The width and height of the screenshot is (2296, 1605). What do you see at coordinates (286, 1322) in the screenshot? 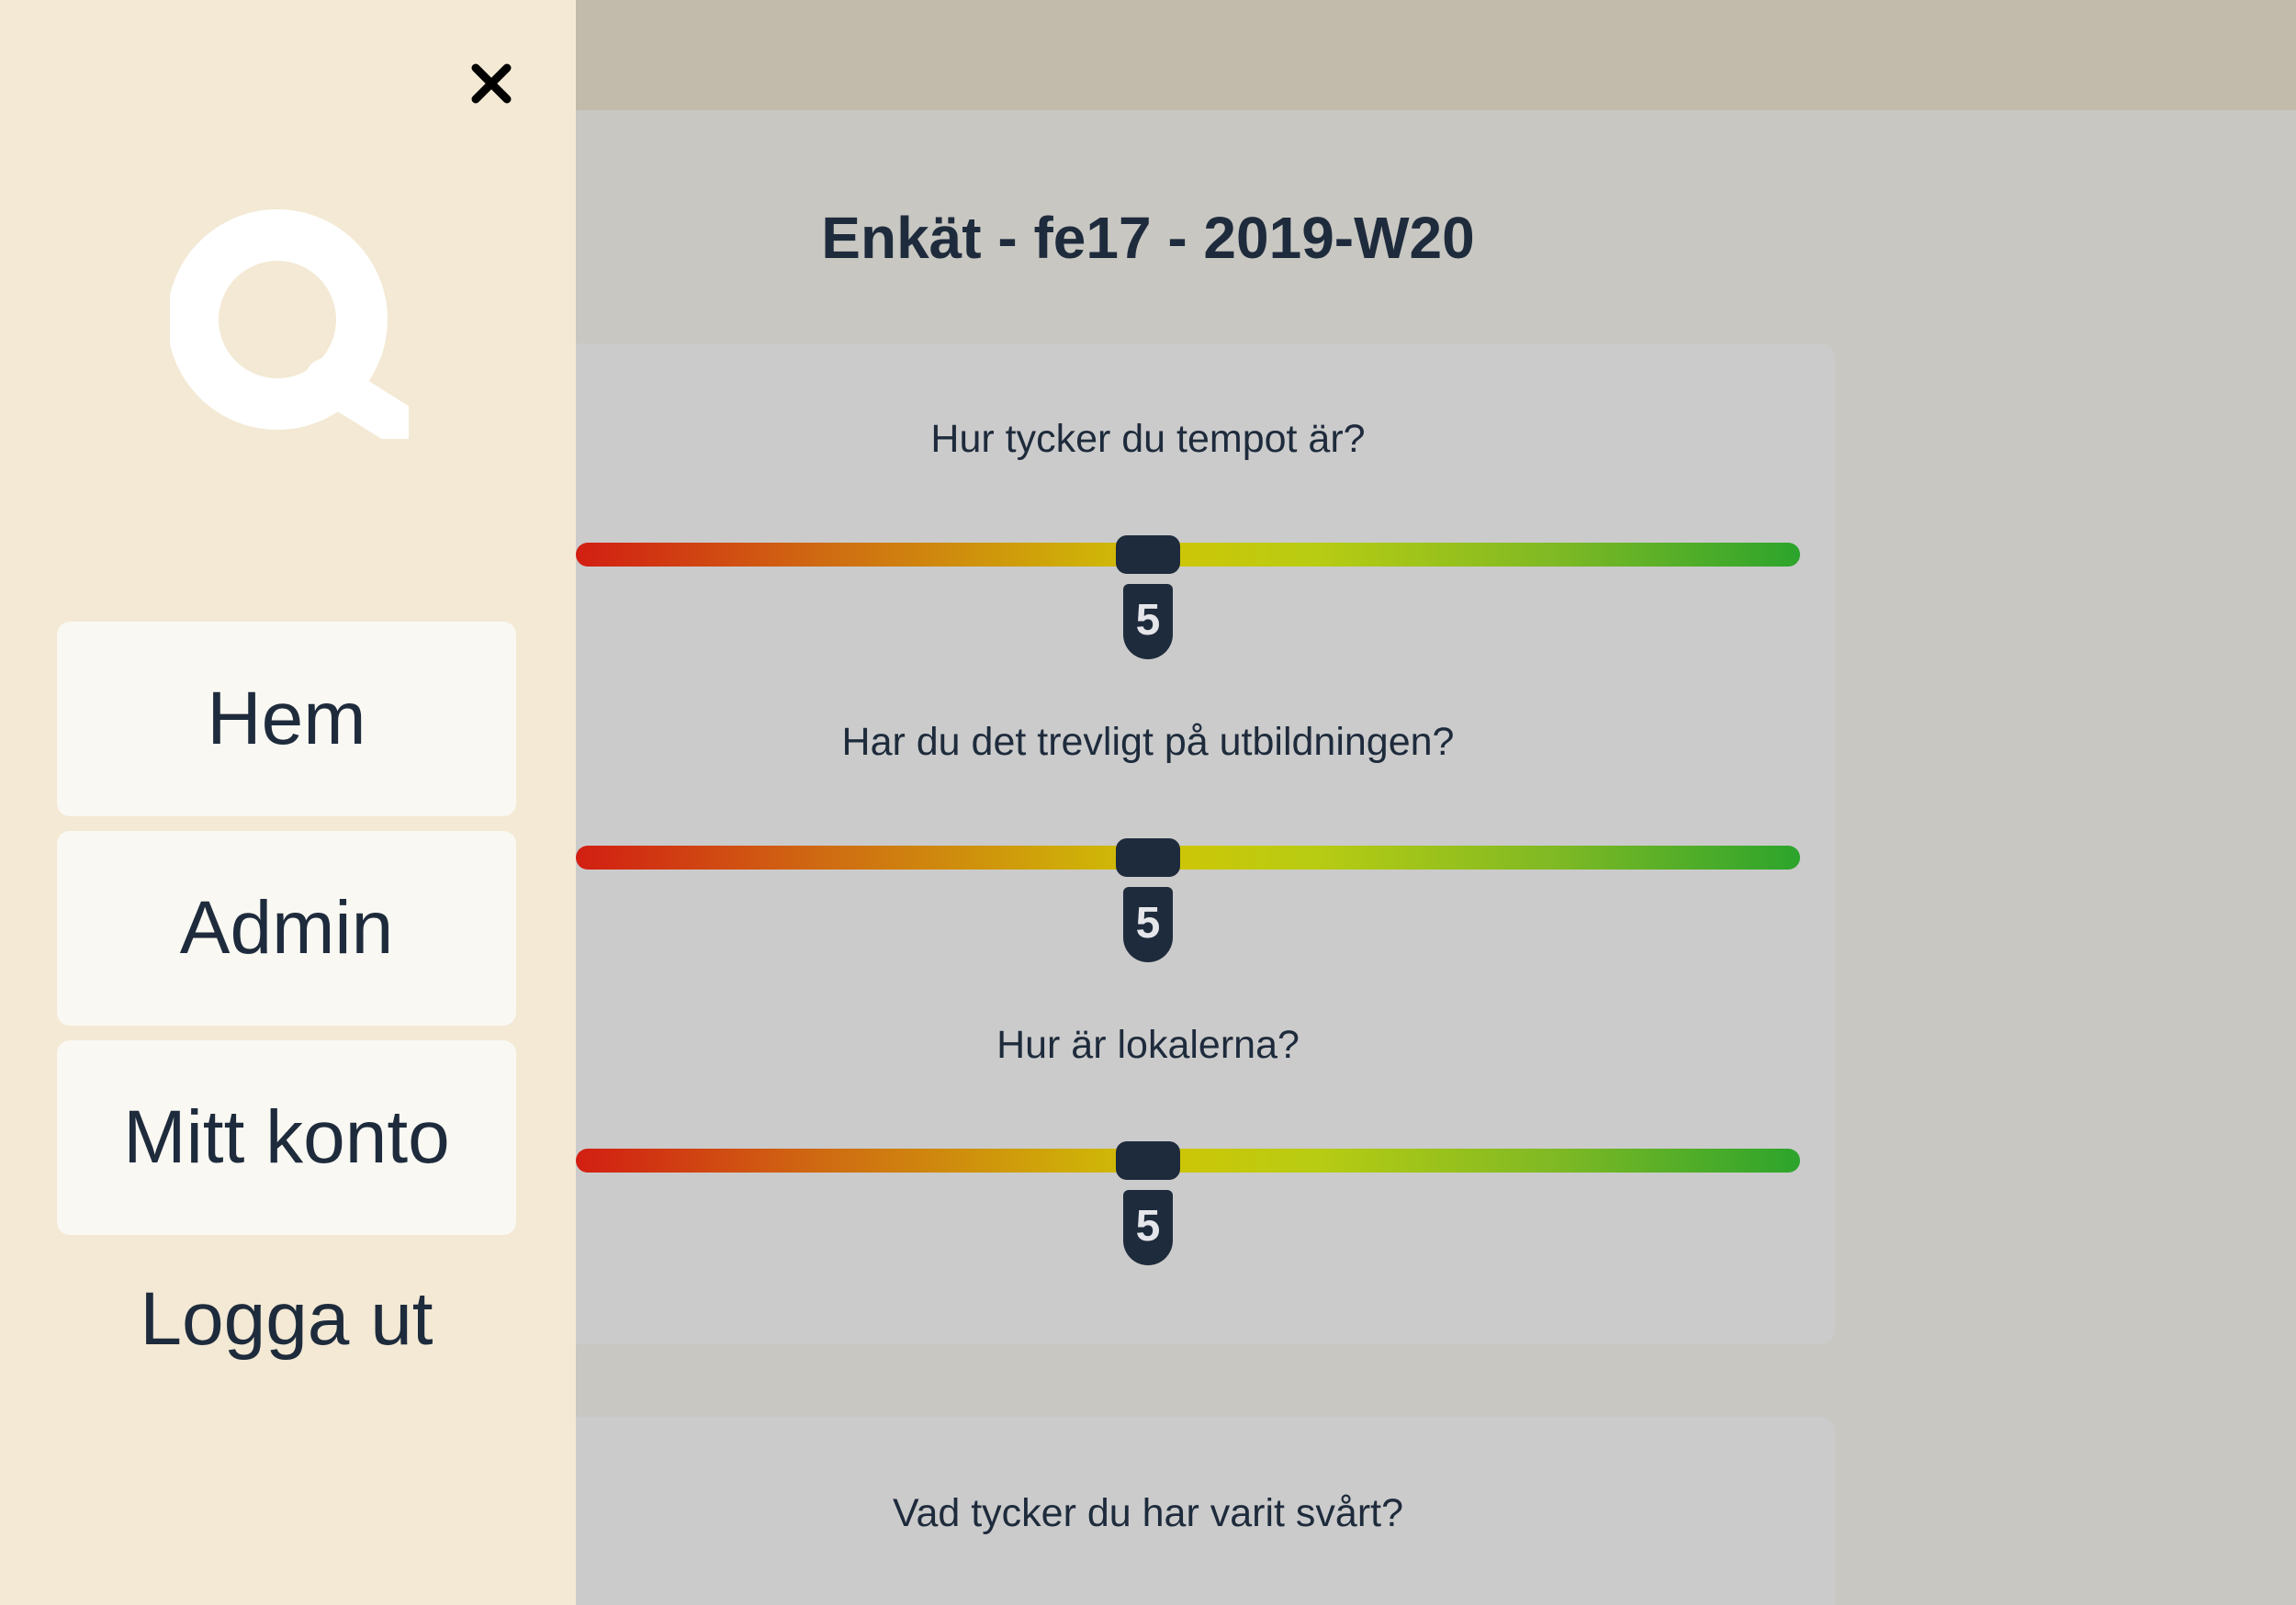
I see `logout-link: Logga ut` at bounding box center [286, 1322].